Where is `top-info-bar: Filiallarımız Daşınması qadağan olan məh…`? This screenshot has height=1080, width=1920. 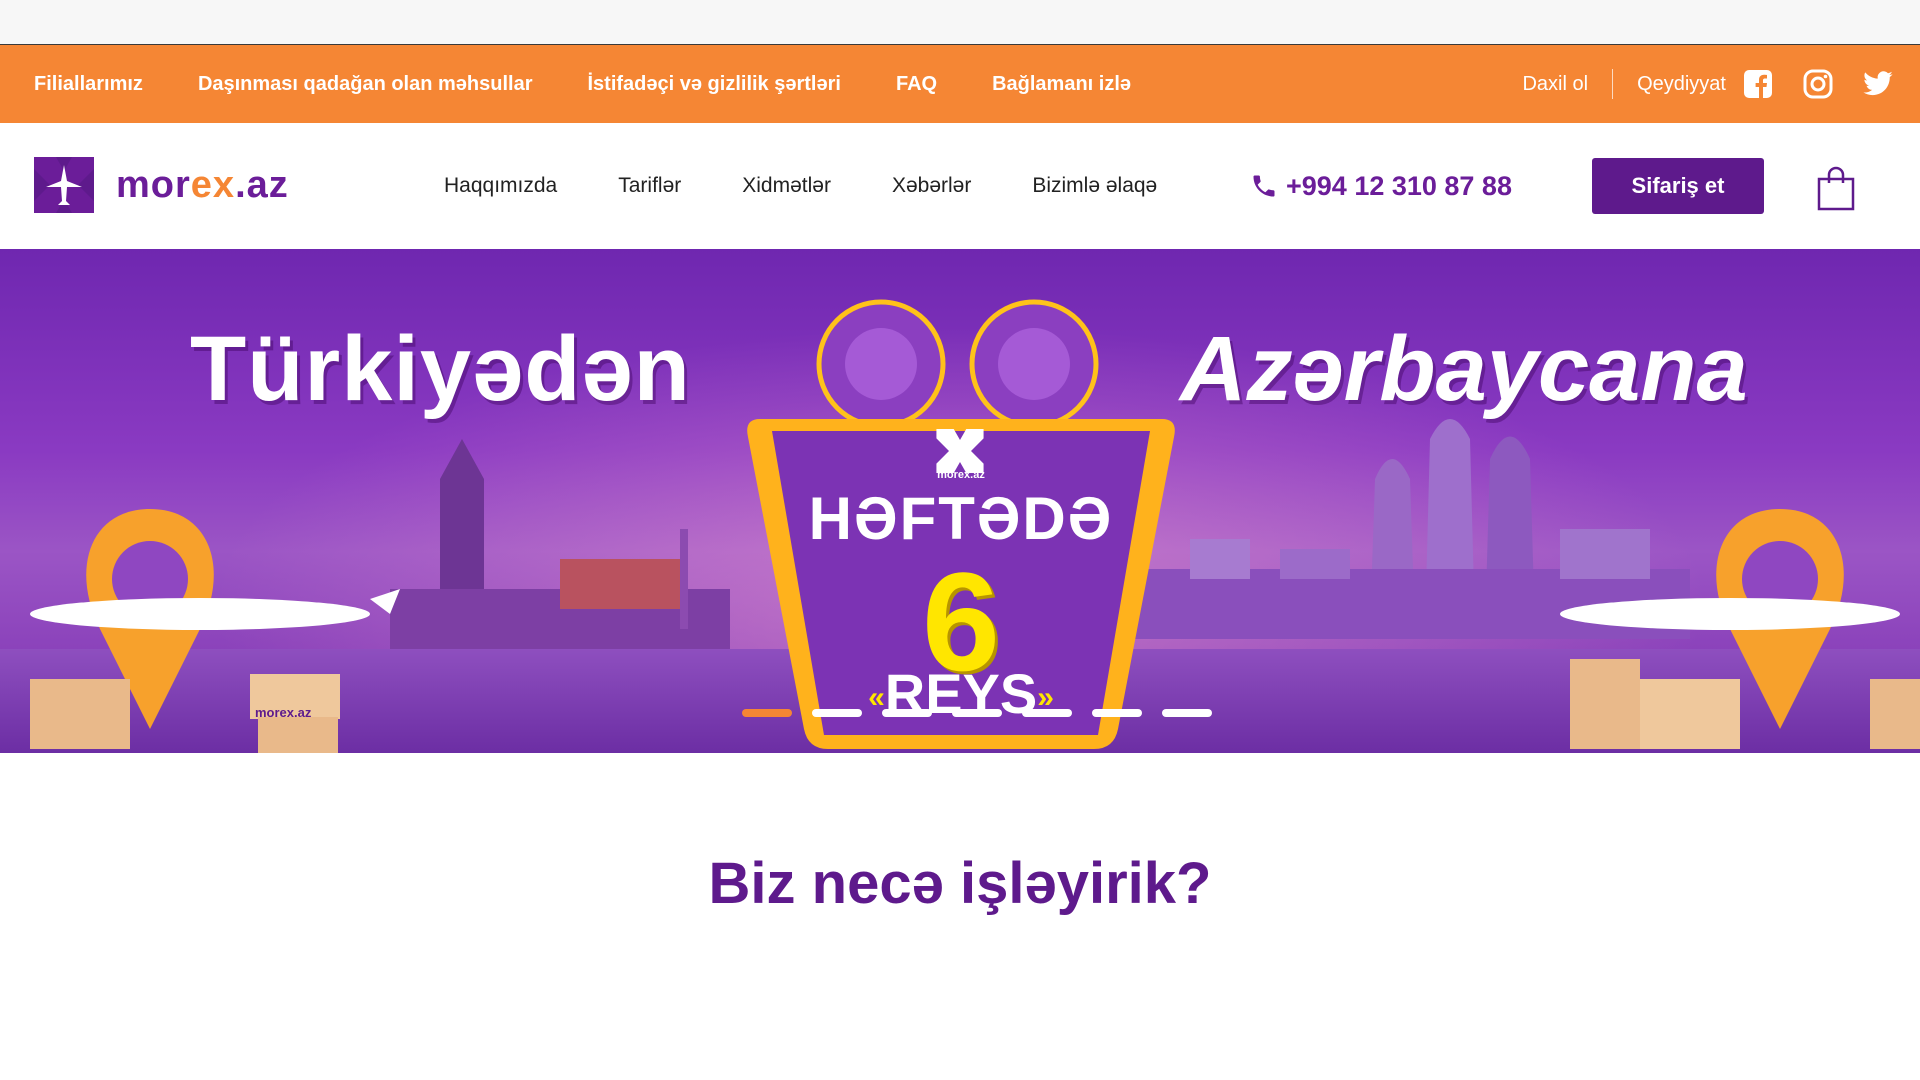 top-info-bar: Filiallarımız Daşınması qadağan olan məh… is located at coordinates (960, 84).